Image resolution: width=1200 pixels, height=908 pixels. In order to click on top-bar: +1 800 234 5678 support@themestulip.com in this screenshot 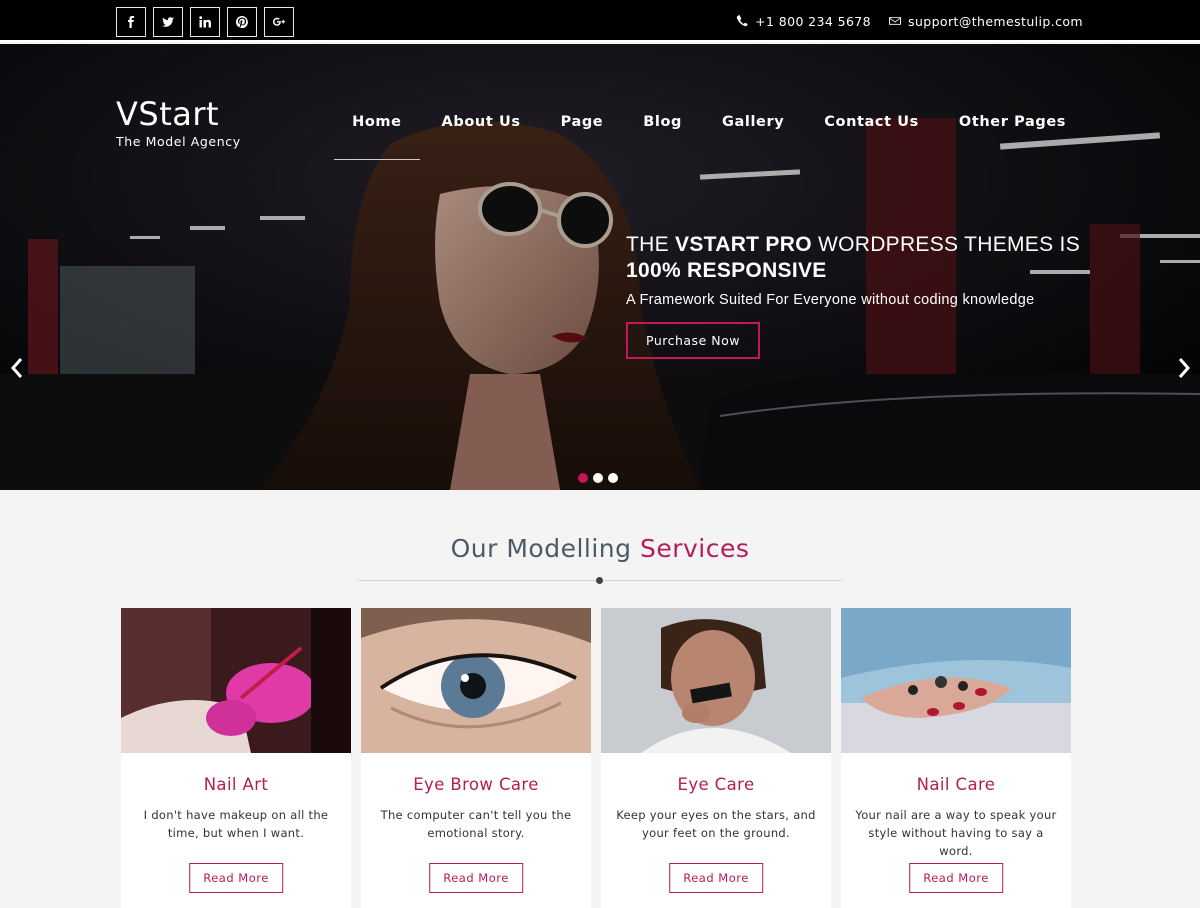, I will do `click(600, 21)`.